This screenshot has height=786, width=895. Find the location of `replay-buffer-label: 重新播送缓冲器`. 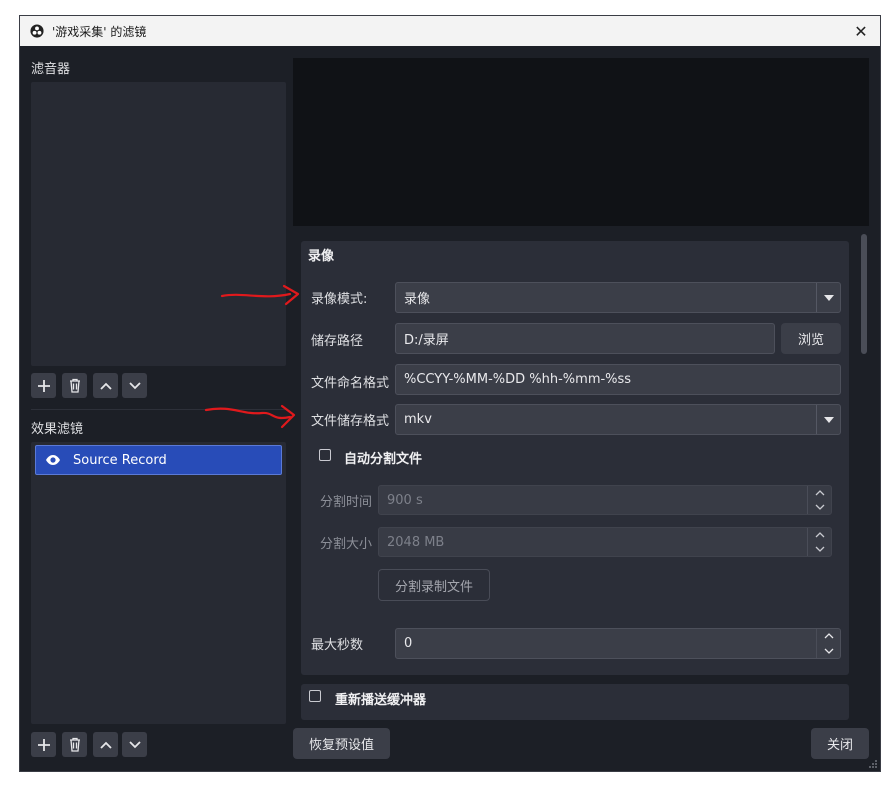

replay-buffer-label: 重新播送缓冲器 is located at coordinates (381, 700).